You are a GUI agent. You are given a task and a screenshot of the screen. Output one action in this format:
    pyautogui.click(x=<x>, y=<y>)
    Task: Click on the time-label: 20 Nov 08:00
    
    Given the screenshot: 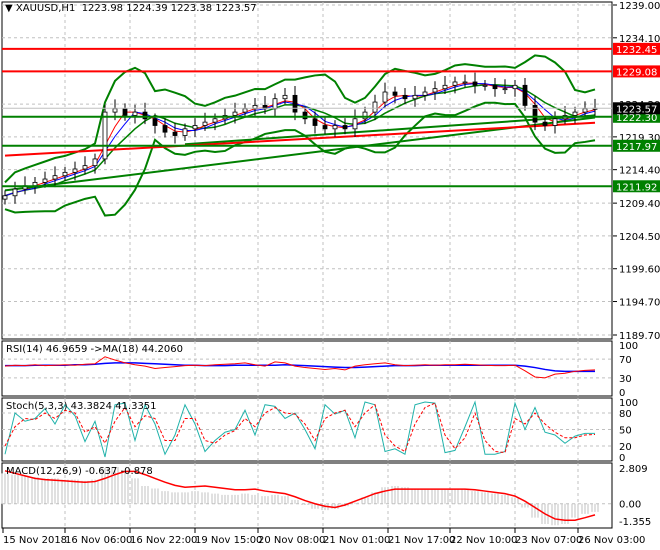 What is the action you would take?
    pyautogui.click(x=291, y=540)
    